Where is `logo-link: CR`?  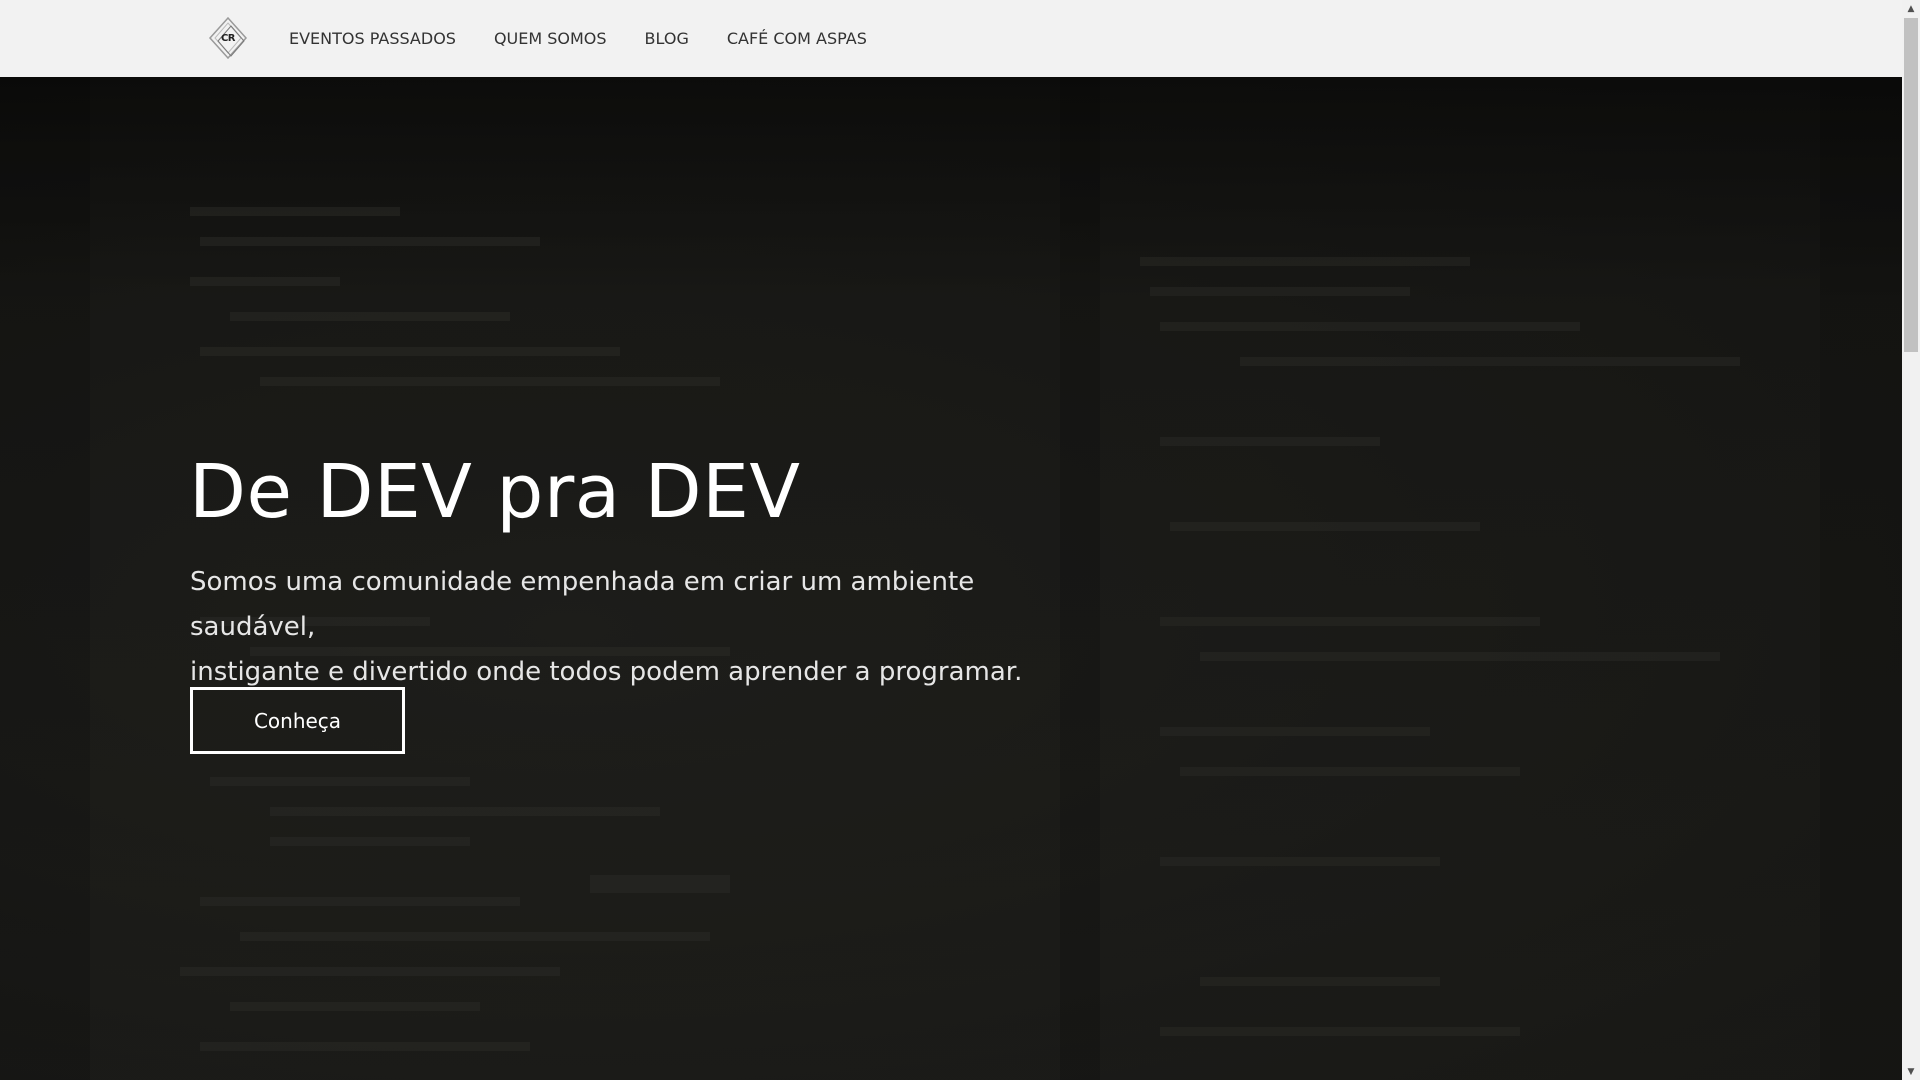 logo-link: CR is located at coordinates (228, 38).